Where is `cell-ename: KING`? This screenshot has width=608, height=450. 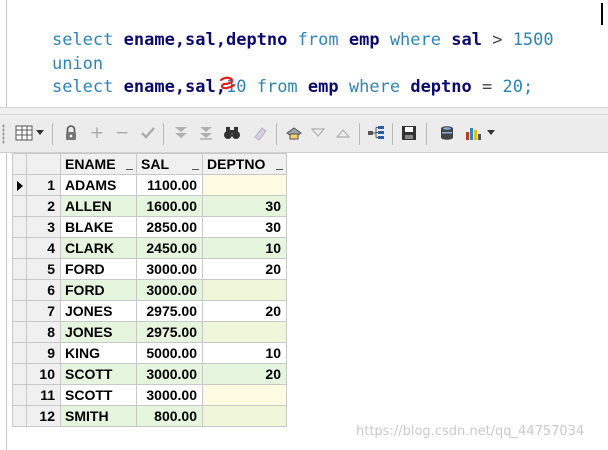
cell-ename: KING is located at coordinates (98, 353).